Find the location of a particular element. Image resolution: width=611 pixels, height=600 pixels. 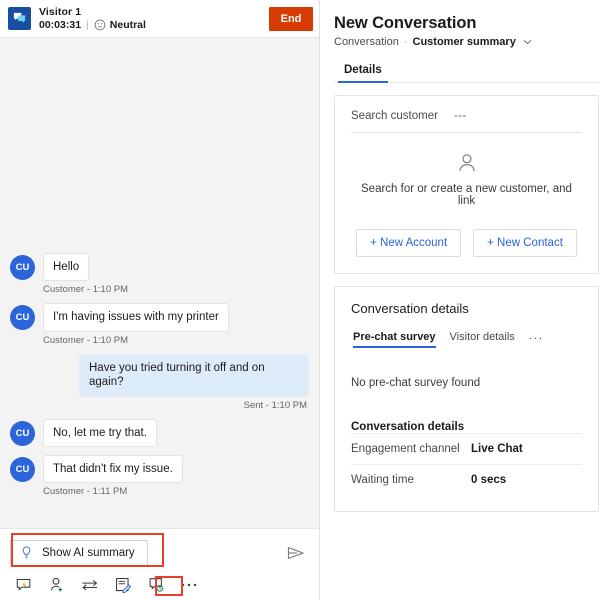

message-row: CU Hello is located at coordinates (159, 267).